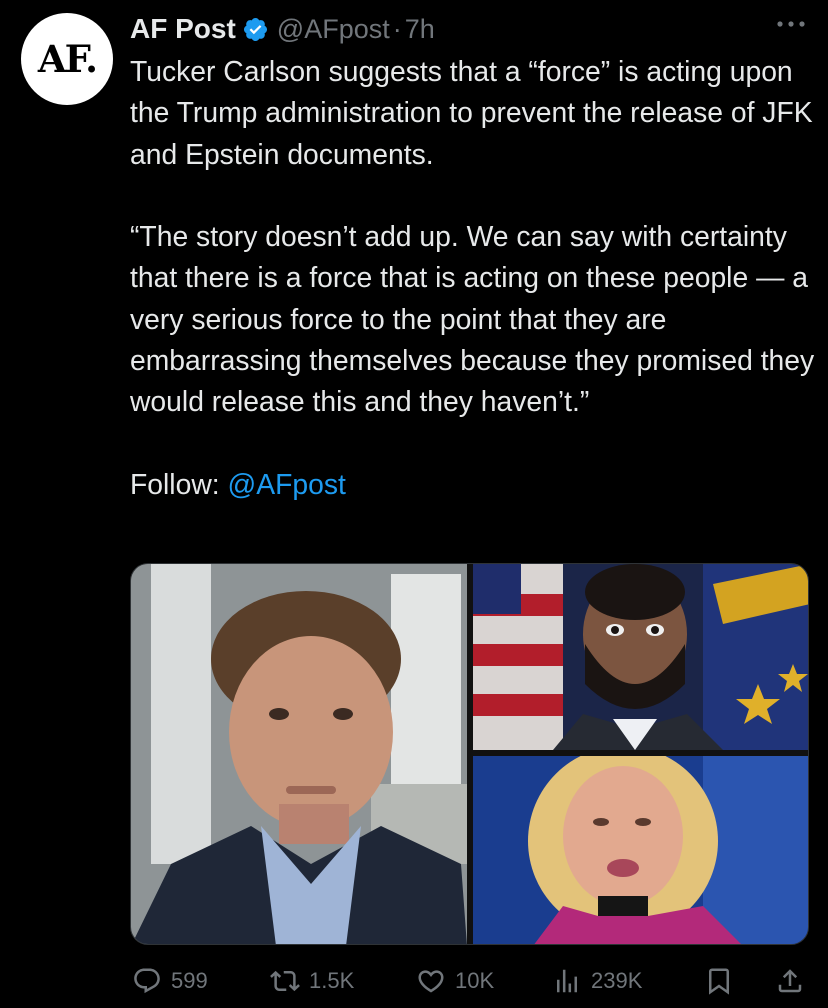  Describe the element at coordinates (617, 980) in the screenshot. I see `views-count: 239K` at that location.